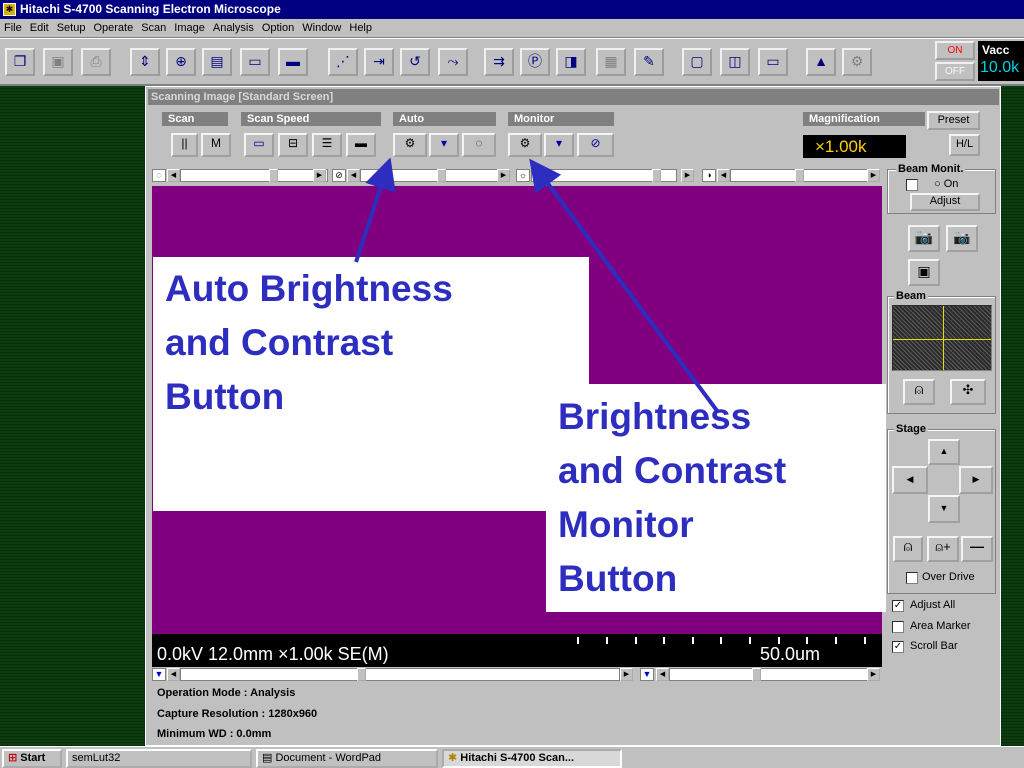  Describe the element at coordinates (924, 238) in the screenshot. I see `camera-button: 📷` at that location.